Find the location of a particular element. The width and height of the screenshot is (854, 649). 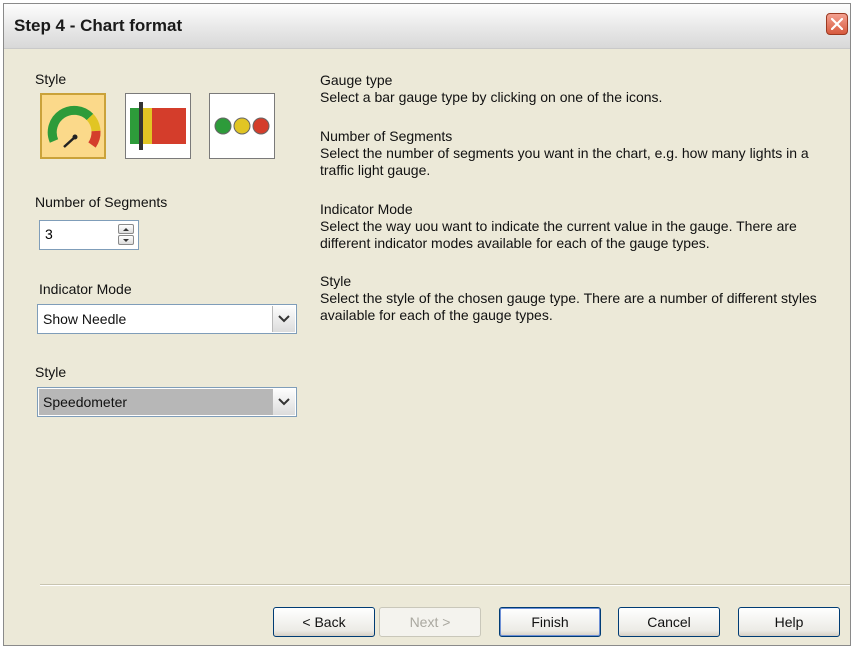

style-dropdown-button is located at coordinates (283, 402).